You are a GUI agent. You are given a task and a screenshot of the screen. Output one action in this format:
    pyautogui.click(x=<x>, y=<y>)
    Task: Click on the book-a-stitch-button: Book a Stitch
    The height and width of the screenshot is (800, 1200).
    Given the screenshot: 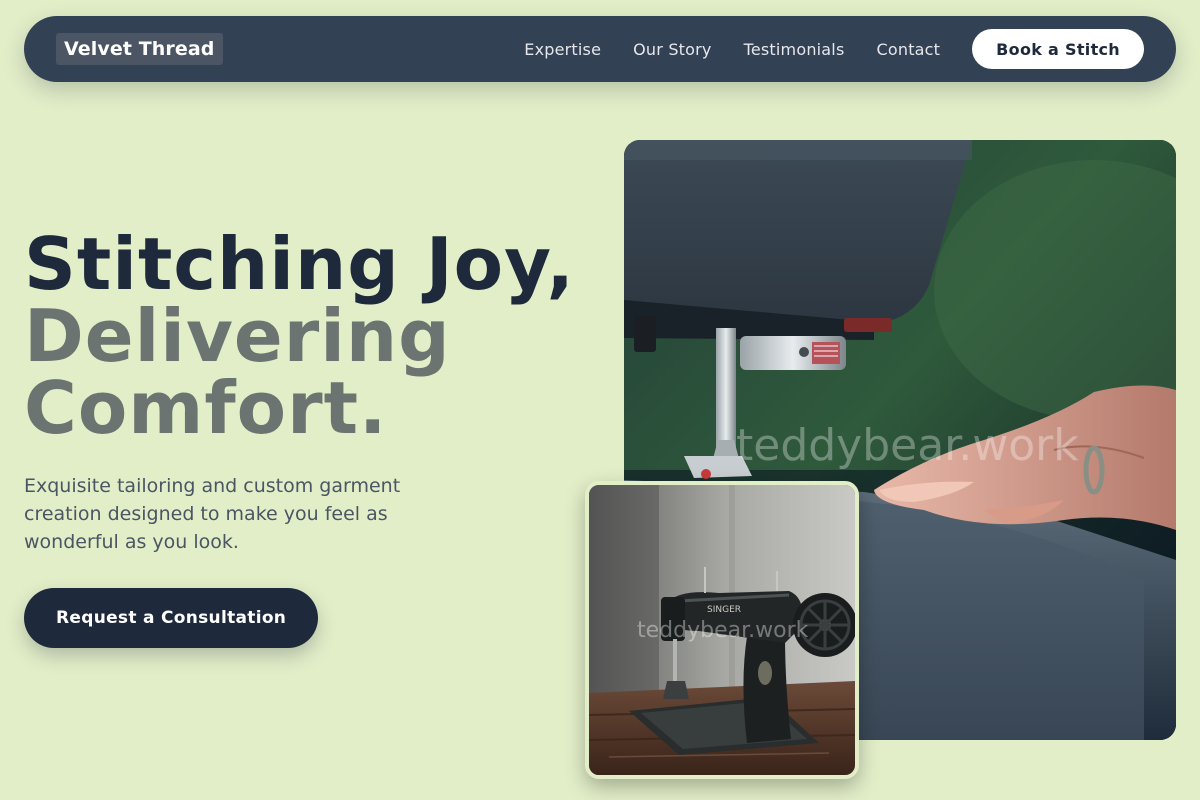 What is the action you would take?
    pyautogui.click(x=1058, y=49)
    